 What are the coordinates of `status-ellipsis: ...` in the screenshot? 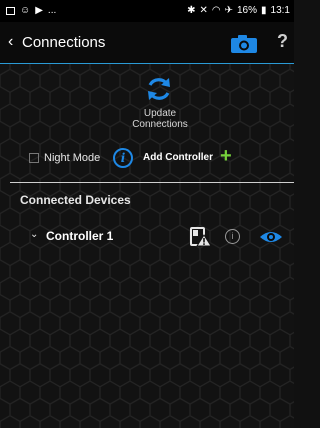 It's located at (52, 10).